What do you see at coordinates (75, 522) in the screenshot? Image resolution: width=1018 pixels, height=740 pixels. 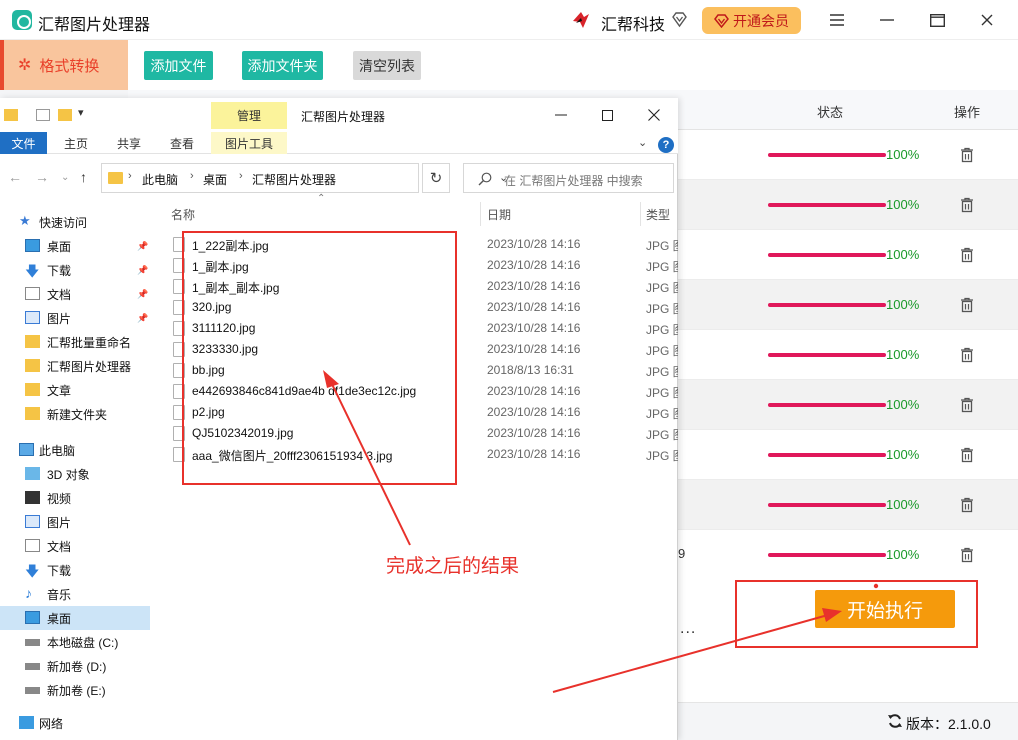 I see `nav-pane-item: 图片` at bounding box center [75, 522].